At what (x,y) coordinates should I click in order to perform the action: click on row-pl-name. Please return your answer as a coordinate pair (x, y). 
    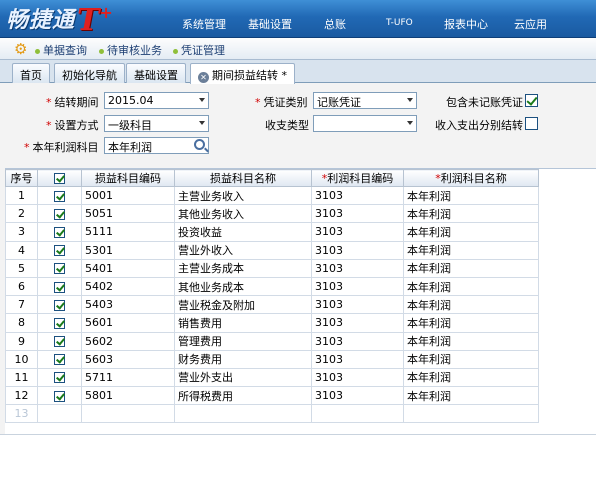
    Looking at the image, I should click on (243, 414).